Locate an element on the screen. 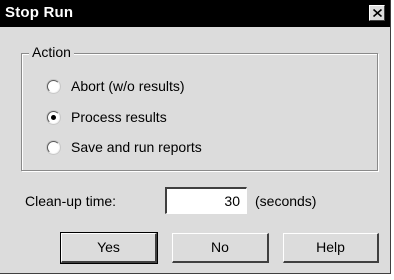 The image size is (394, 280). radio-label-save-and-run-reports: Save and run reports is located at coordinates (136, 147).